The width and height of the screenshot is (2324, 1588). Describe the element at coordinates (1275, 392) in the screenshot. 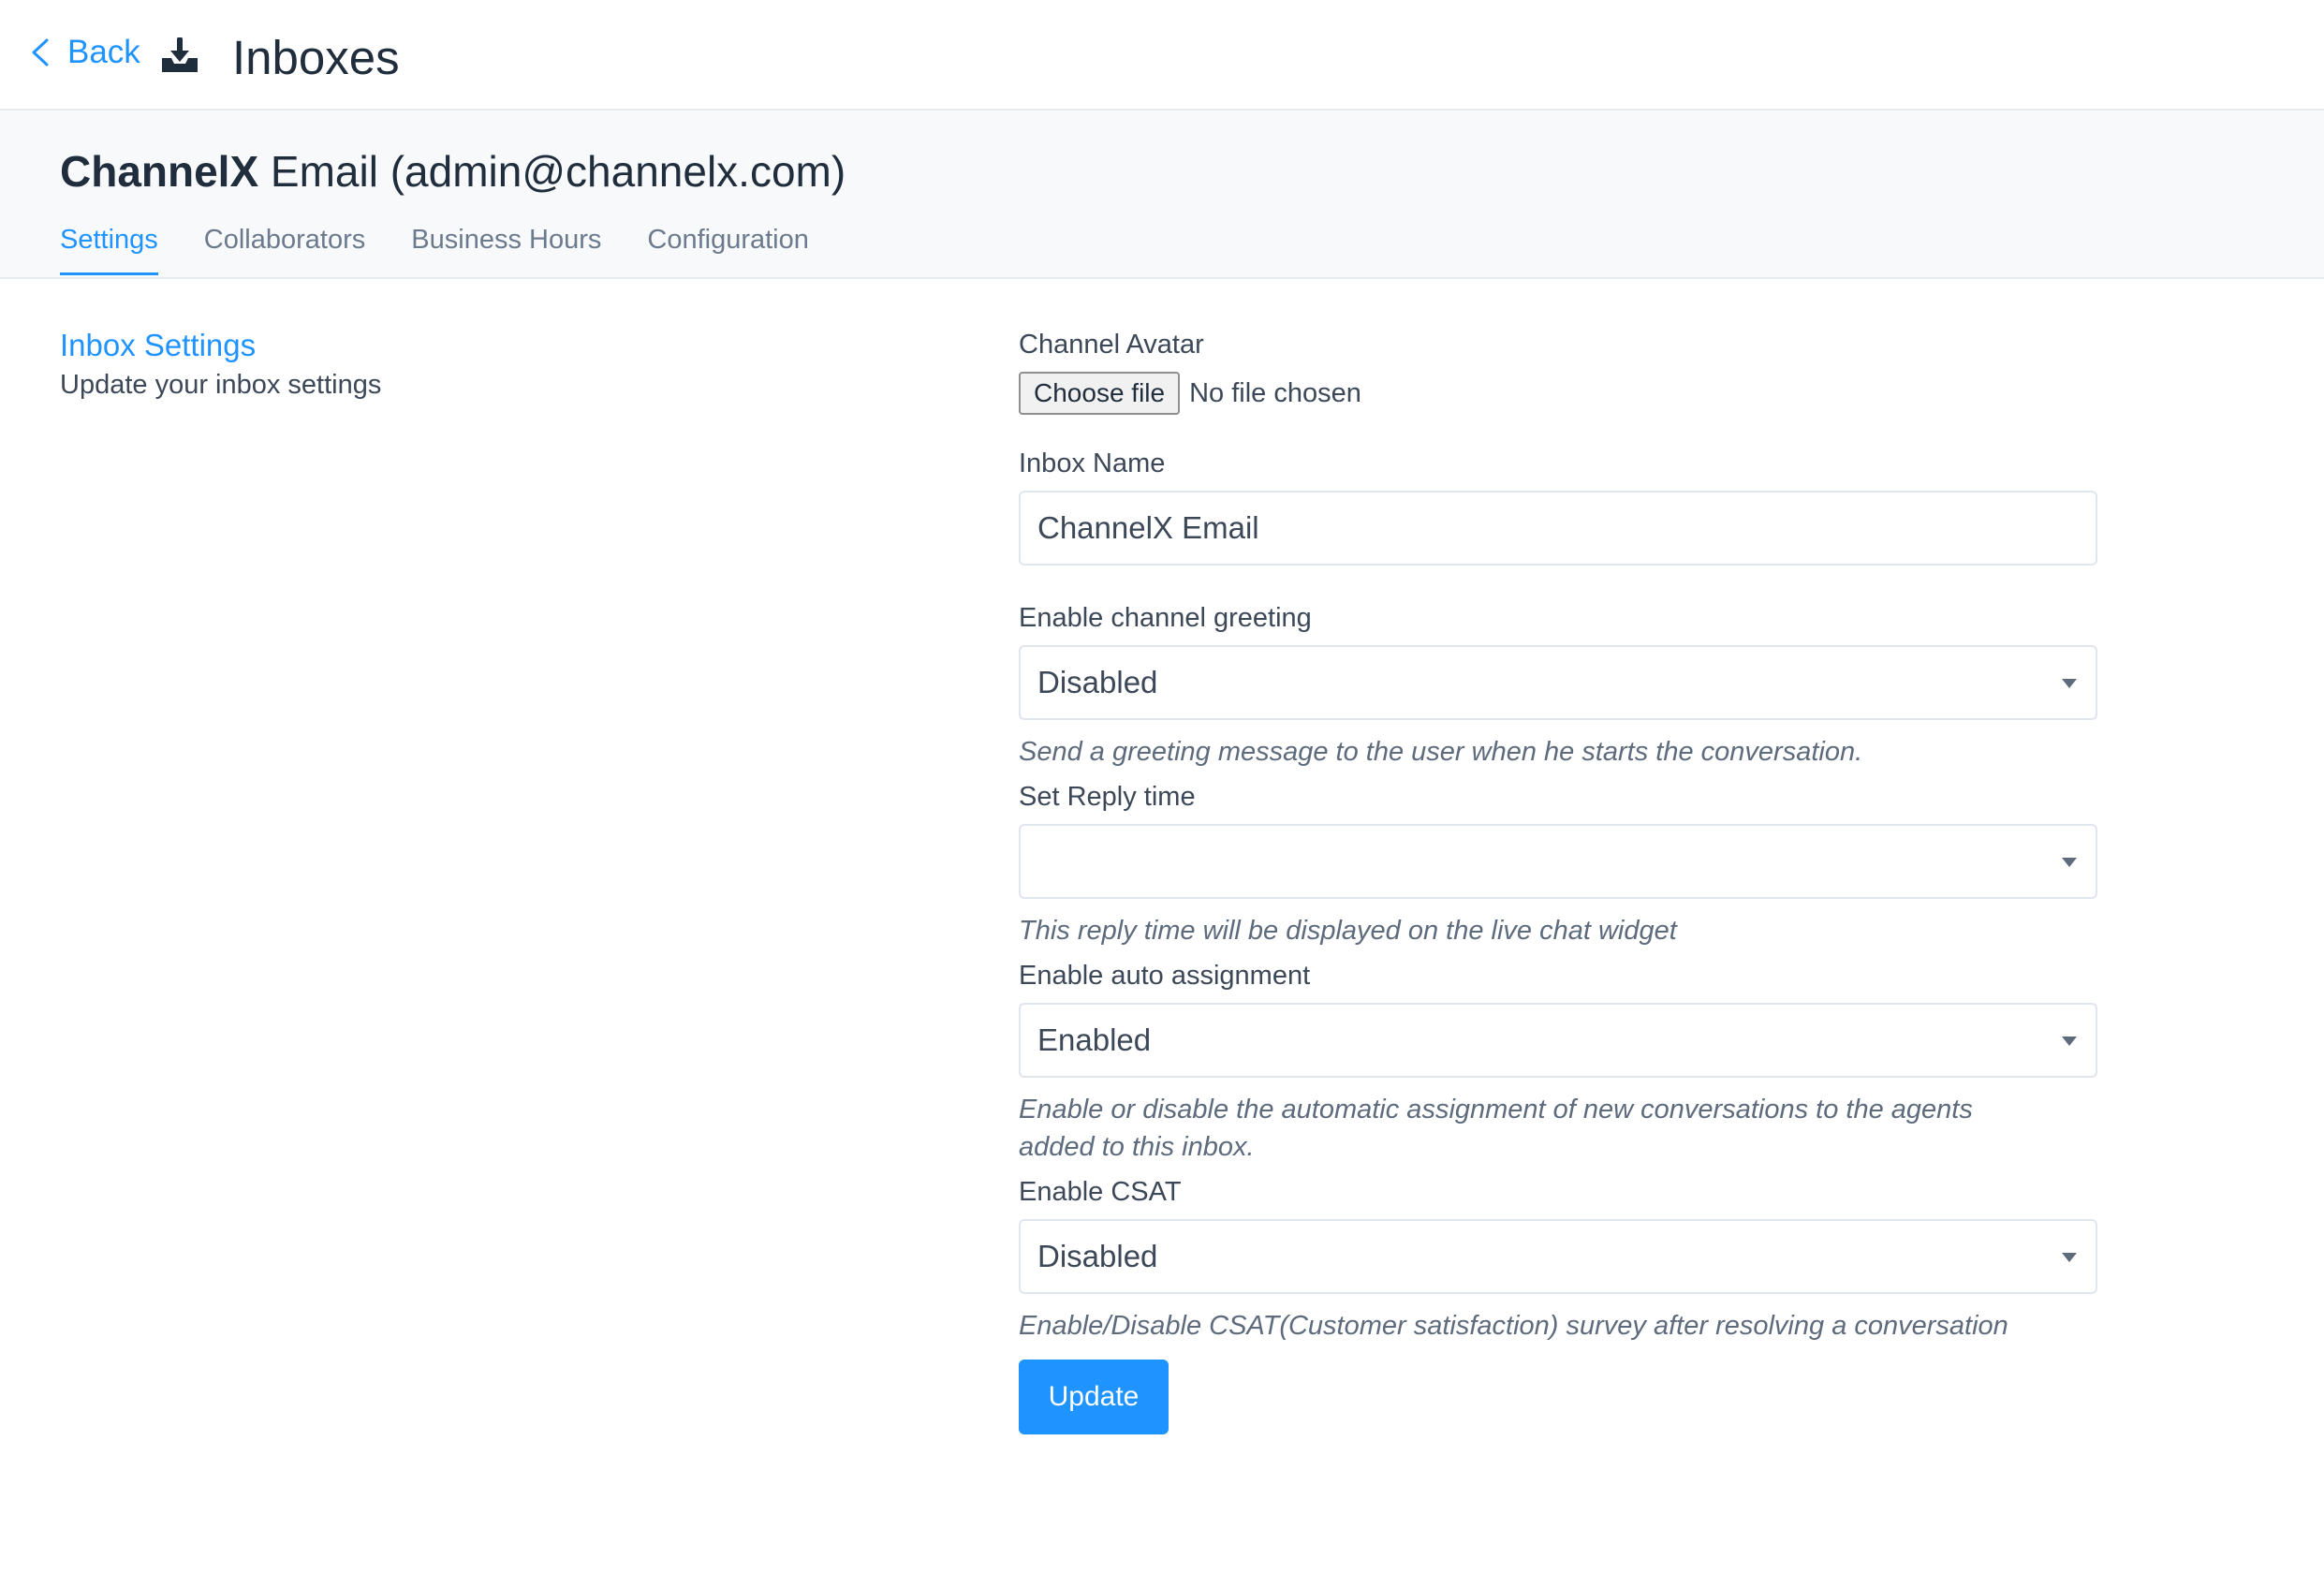

I see `file-status: No file chosen` at that location.